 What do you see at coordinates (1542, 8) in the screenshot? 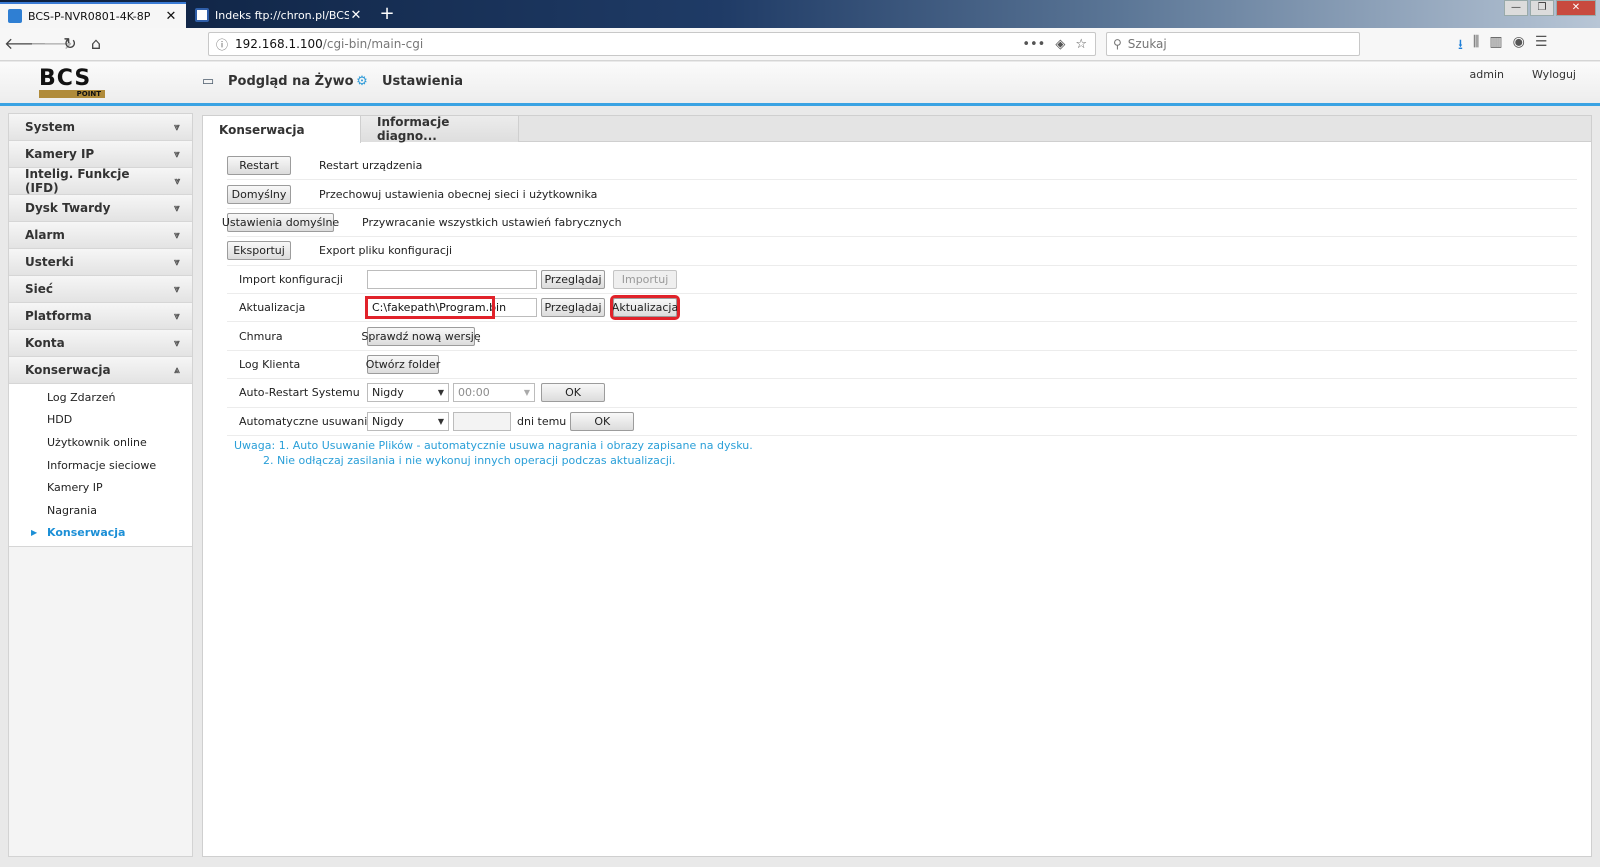
I see `maximize-button: ❐` at bounding box center [1542, 8].